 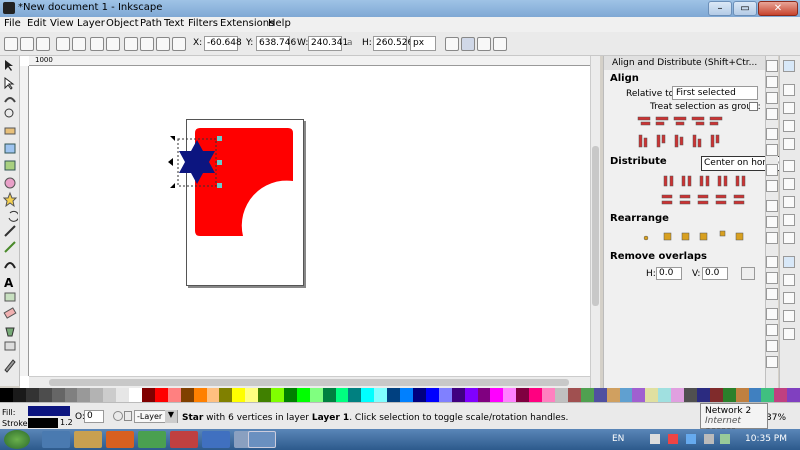 What do you see at coordinates (789, 334) in the screenshot?
I see `snap-guide-icon` at bounding box center [789, 334].